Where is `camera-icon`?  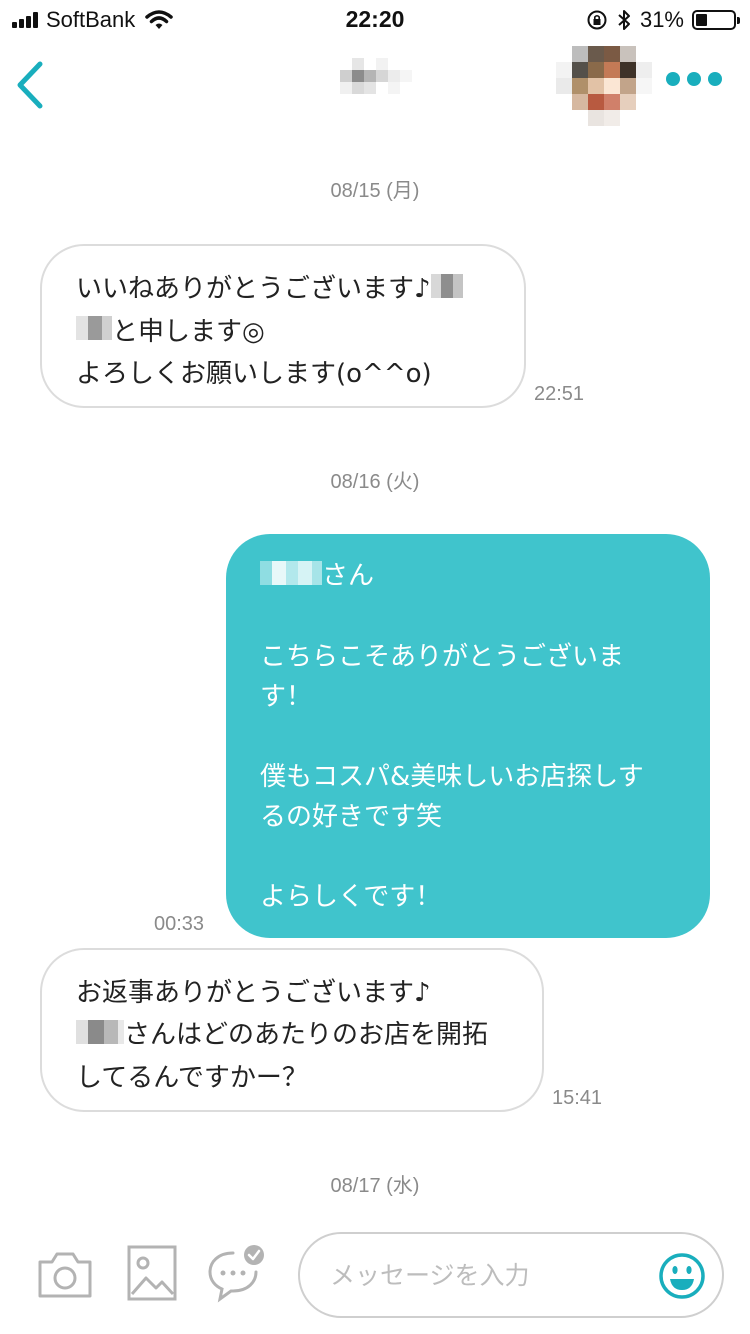 camera-icon is located at coordinates (65, 1275).